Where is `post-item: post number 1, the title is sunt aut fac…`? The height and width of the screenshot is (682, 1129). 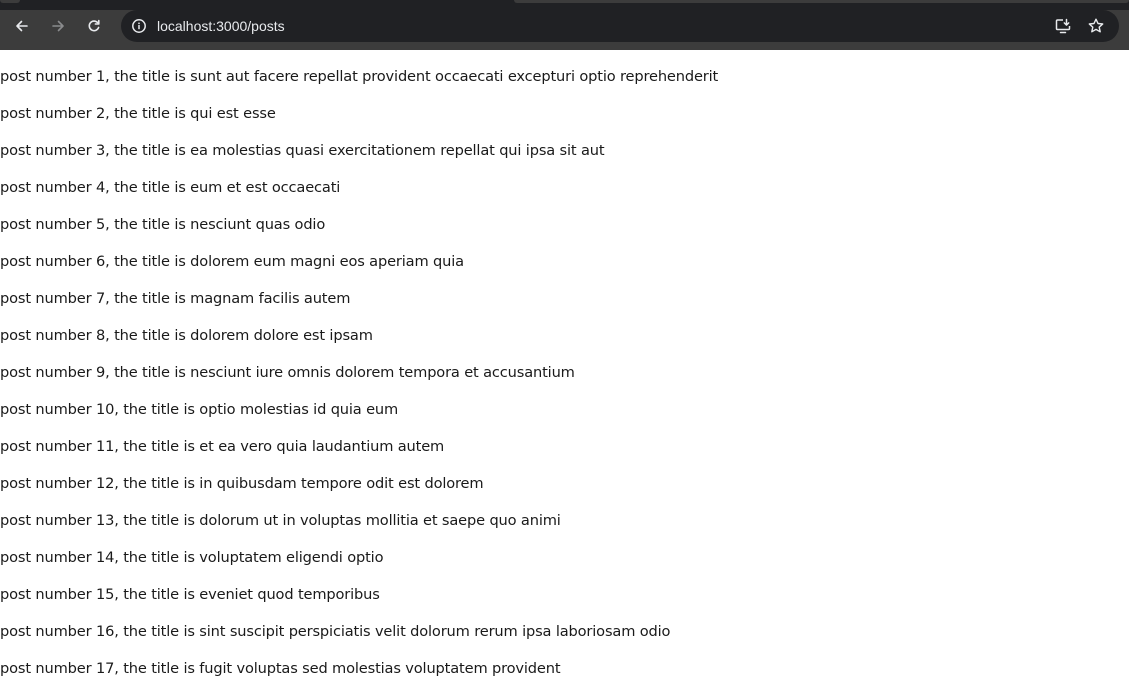 post-item: post number 1, the title is sunt aut fac… is located at coordinates (359, 76).